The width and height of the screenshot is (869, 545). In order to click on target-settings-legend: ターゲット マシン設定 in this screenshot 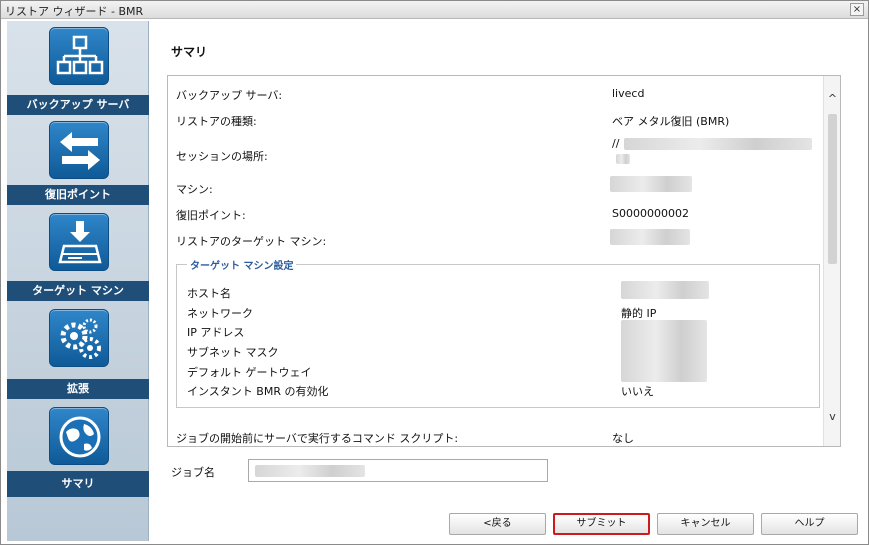, I will do `click(242, 264)`.